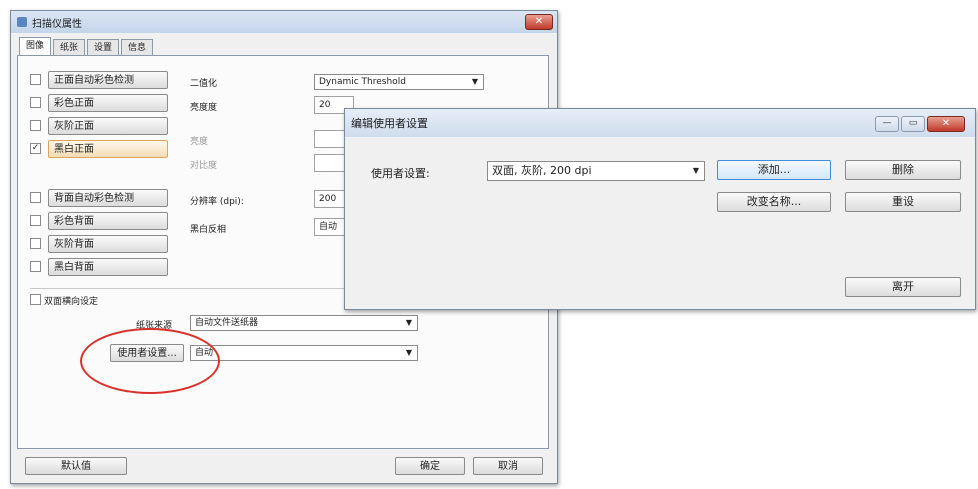  What do you see at coordinates (35, 148) in the screenshot?
I see `bw-front-checkbox: ✓` at bounding box center [35, 148].